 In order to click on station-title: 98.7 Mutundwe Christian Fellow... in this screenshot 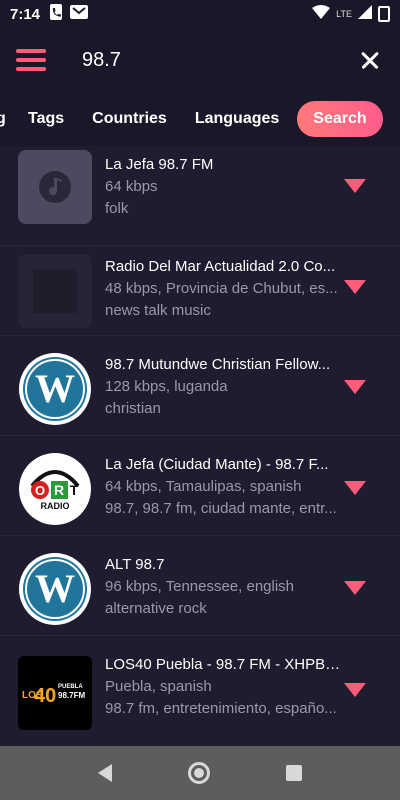, I will do `click(218, 364)`.